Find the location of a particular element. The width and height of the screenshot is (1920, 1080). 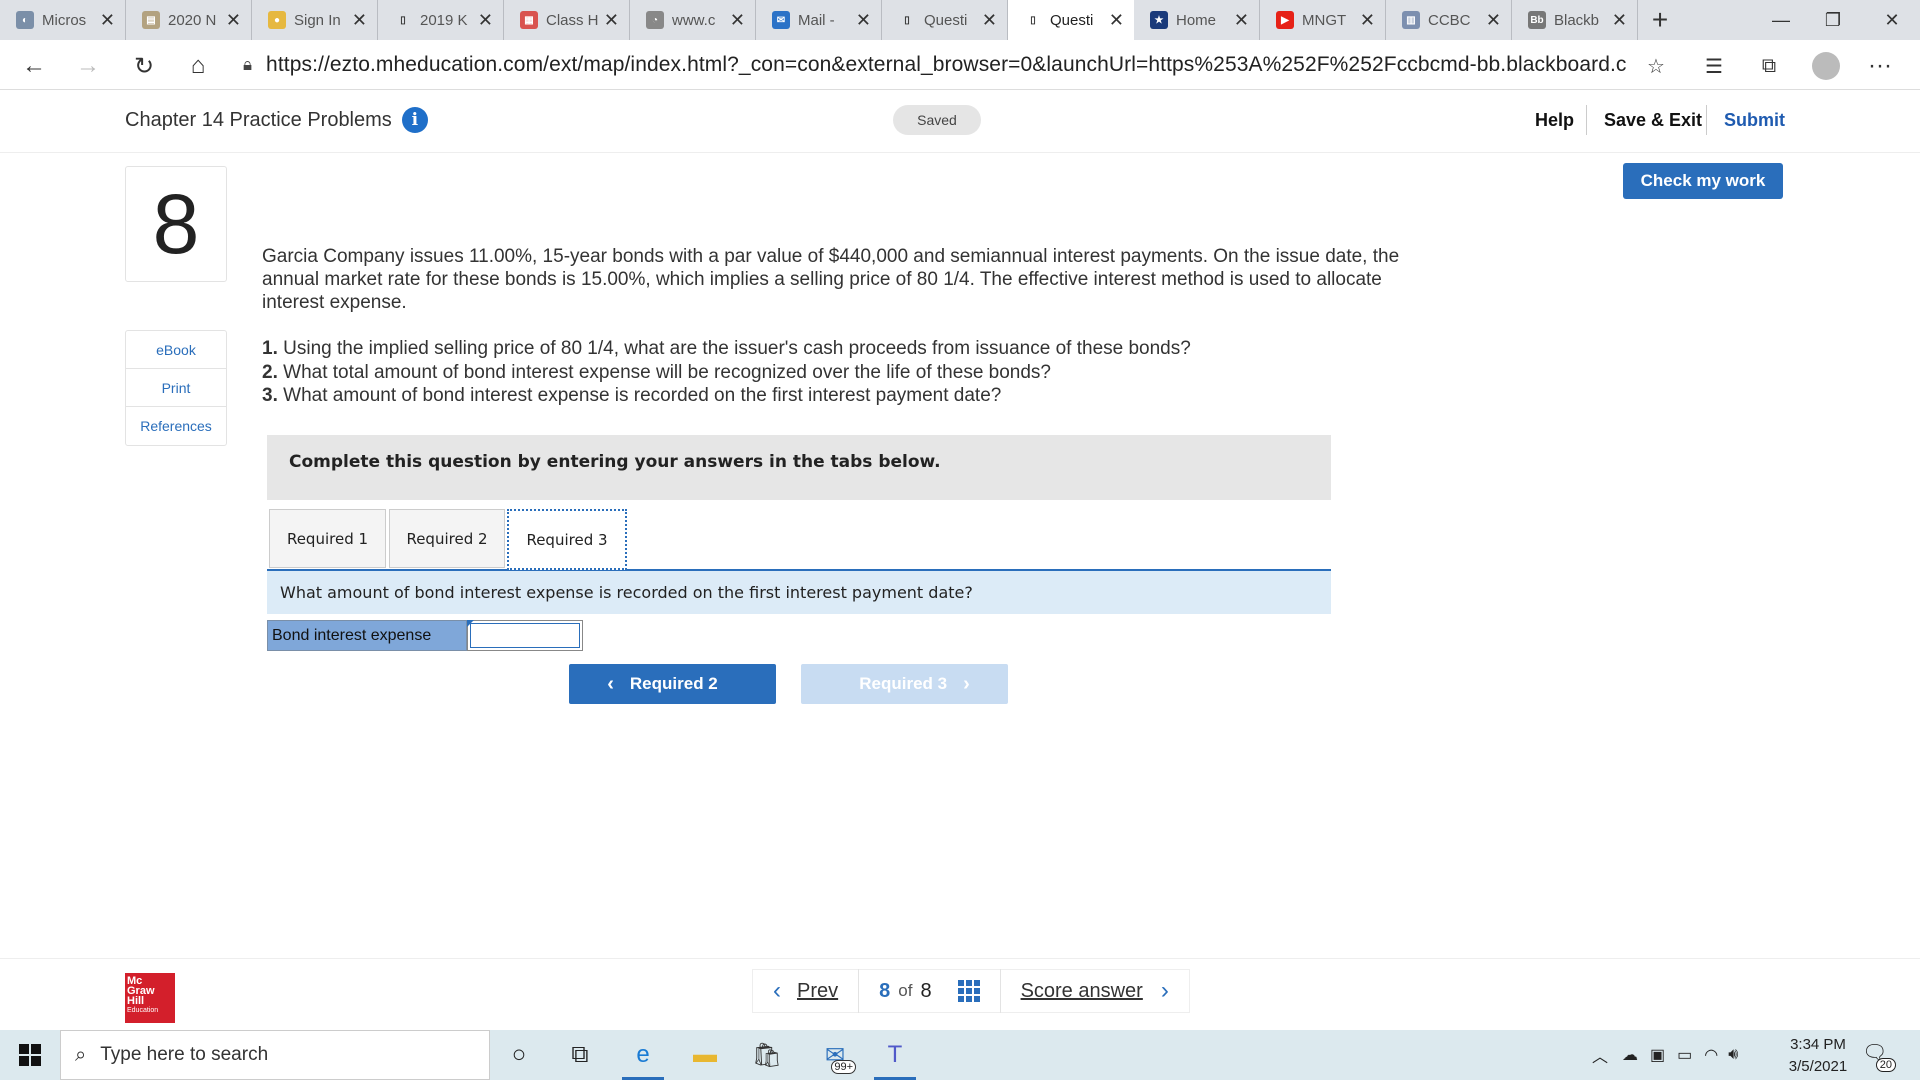

settings-more-icon: ··· is located at coordinates (1880, 66).